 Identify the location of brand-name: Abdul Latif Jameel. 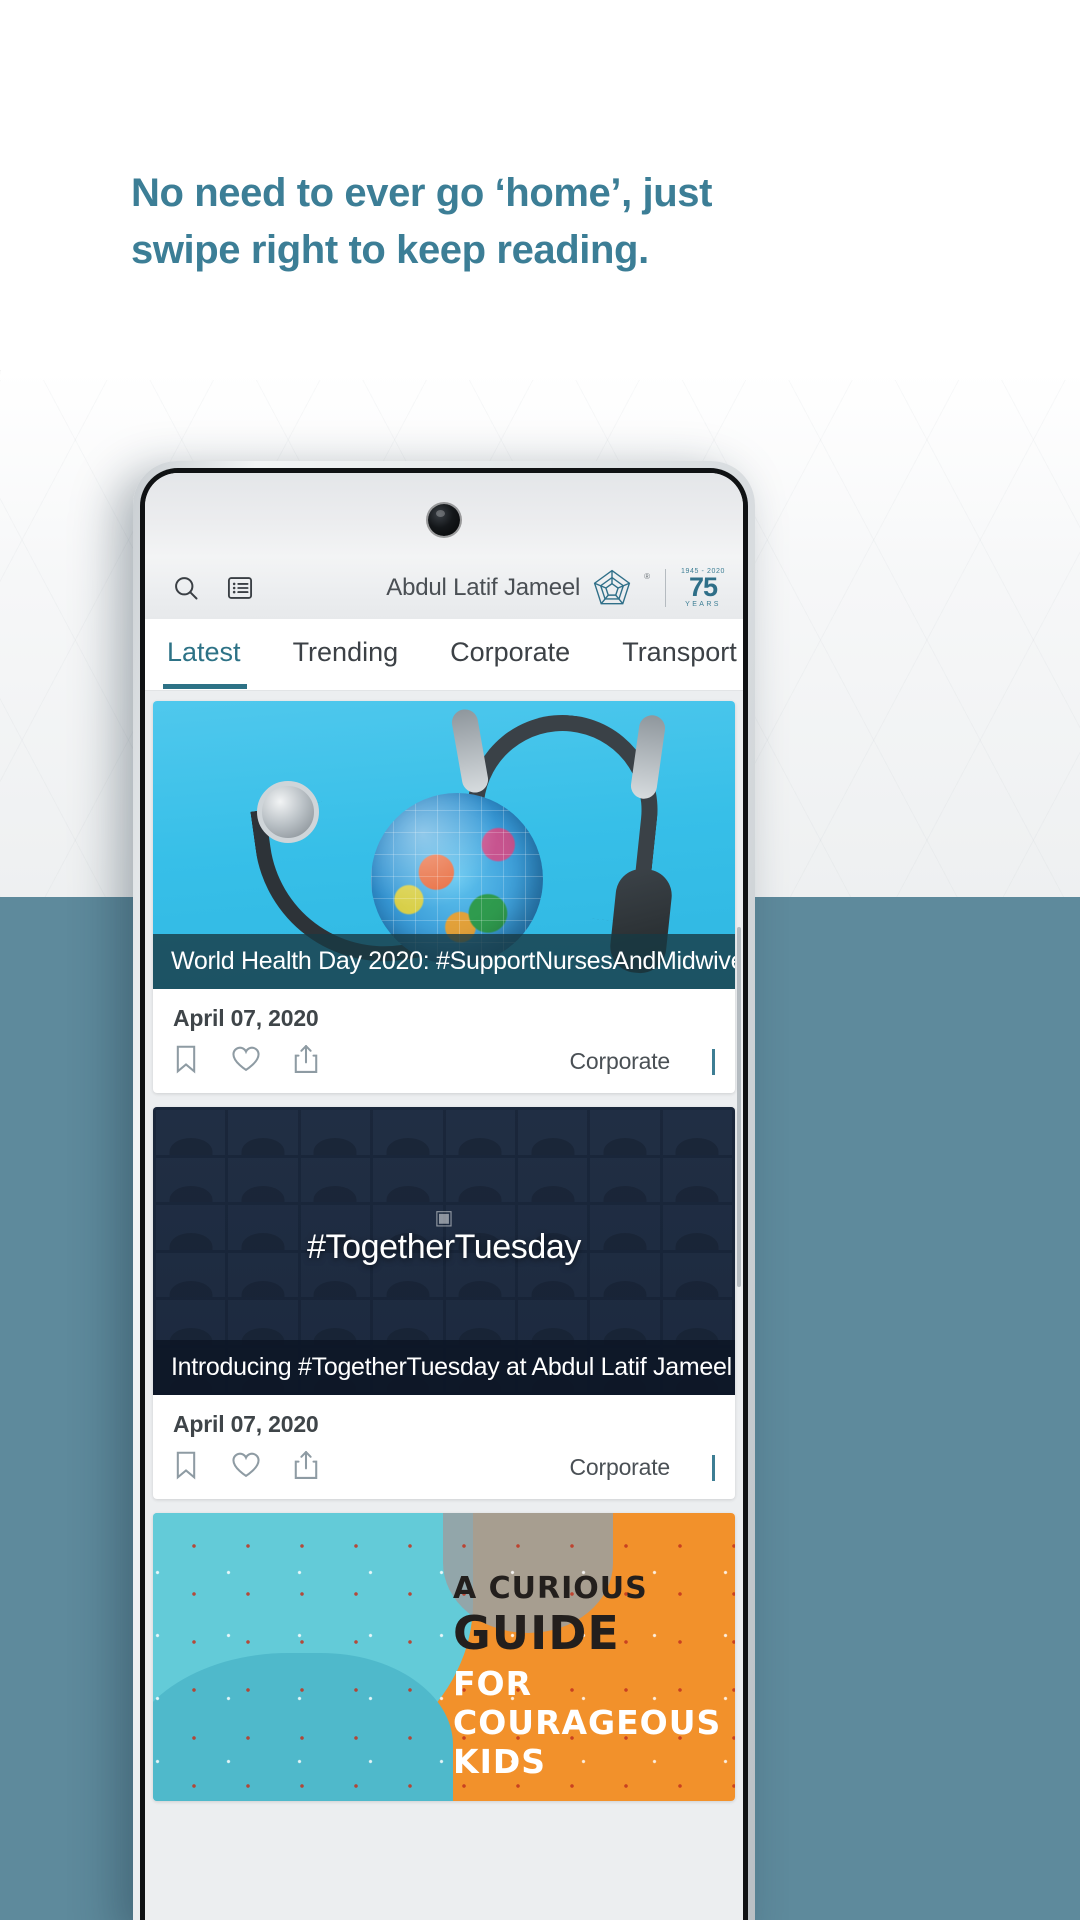
(483, 587).